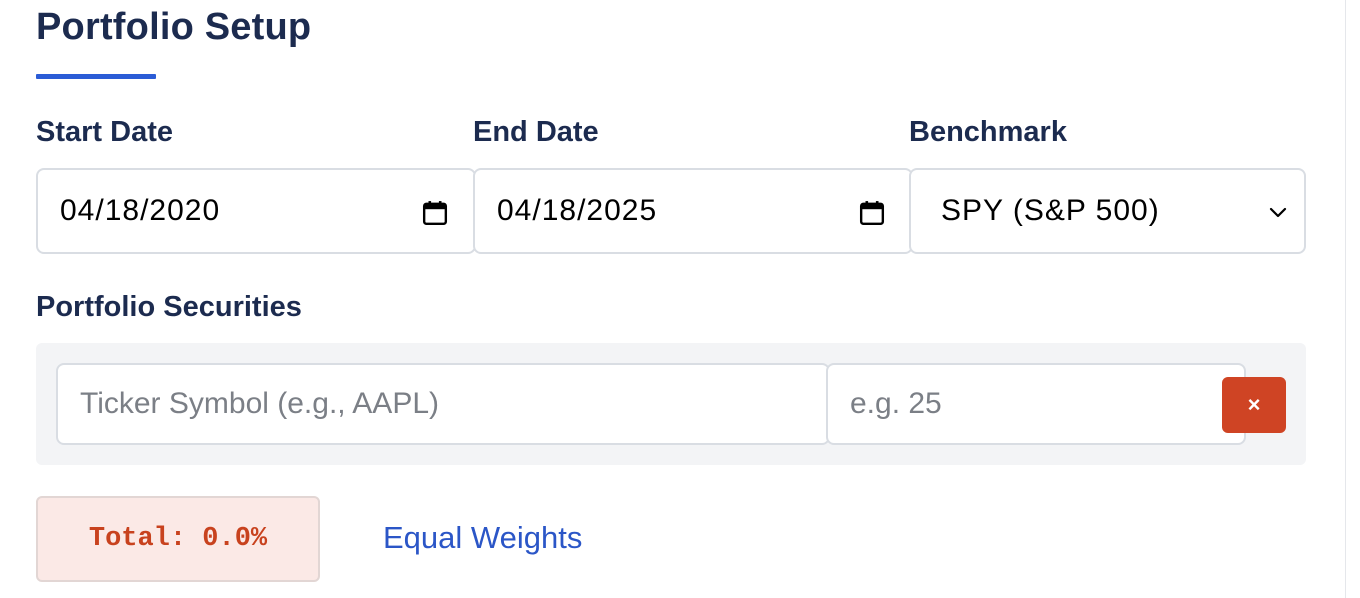  I want to click on title-underline, so click(96, 76).